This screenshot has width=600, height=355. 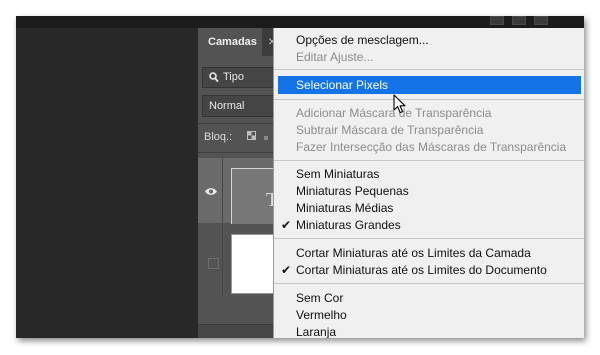 I want to click on menu-item-label: Subtrair Máscara de Transparência, so click(x=390, y=130).